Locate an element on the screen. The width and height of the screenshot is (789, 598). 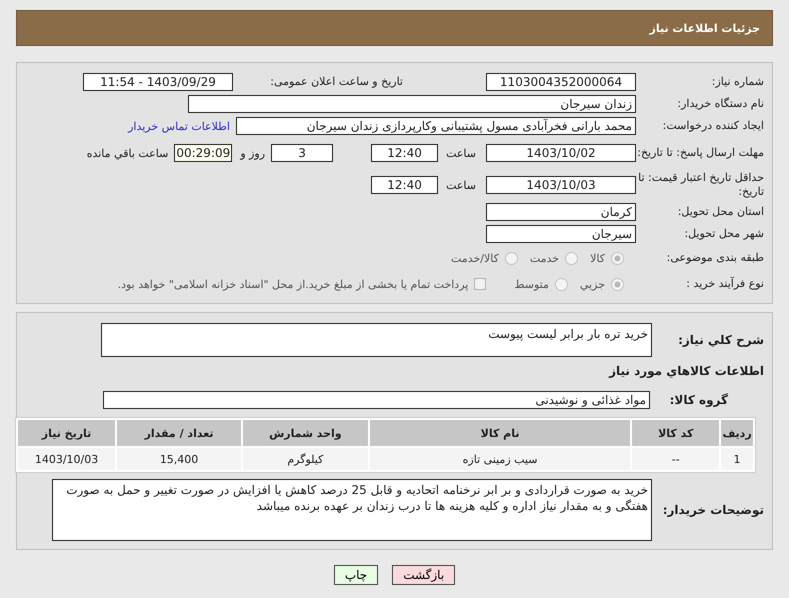
field-label: مهلت ارسال پاسخ: تا تاریخ: is located at coordinates (700, 153).